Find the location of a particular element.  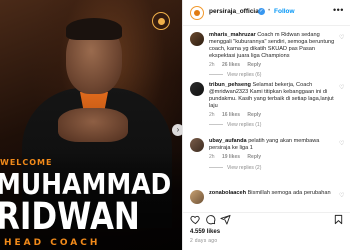

view-replies-button: View replies (6) is located at coordinates (235, 75).